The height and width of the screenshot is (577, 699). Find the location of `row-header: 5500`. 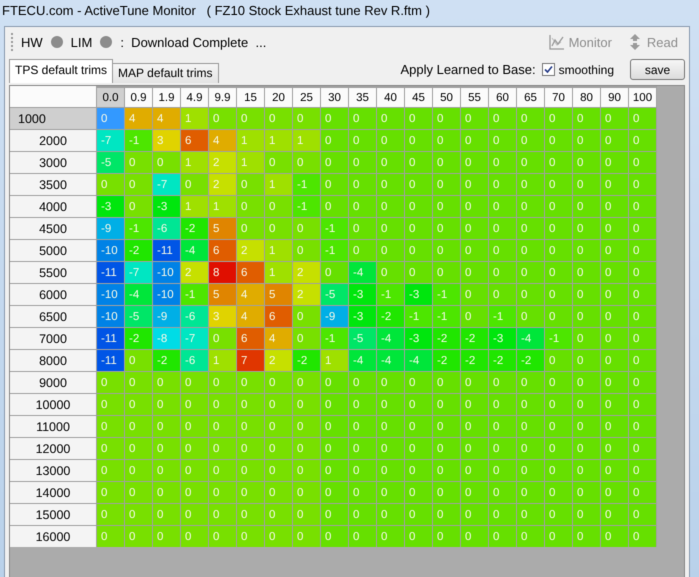

row-header: 5500 is located at coordinates (53, 272).